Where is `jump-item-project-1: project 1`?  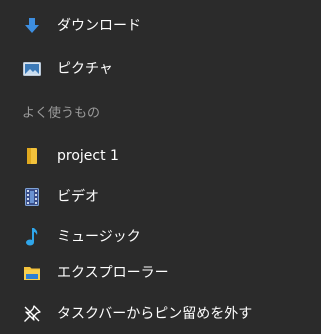
jump-item-project-1: project 1 is located at coordinates (160, 156).